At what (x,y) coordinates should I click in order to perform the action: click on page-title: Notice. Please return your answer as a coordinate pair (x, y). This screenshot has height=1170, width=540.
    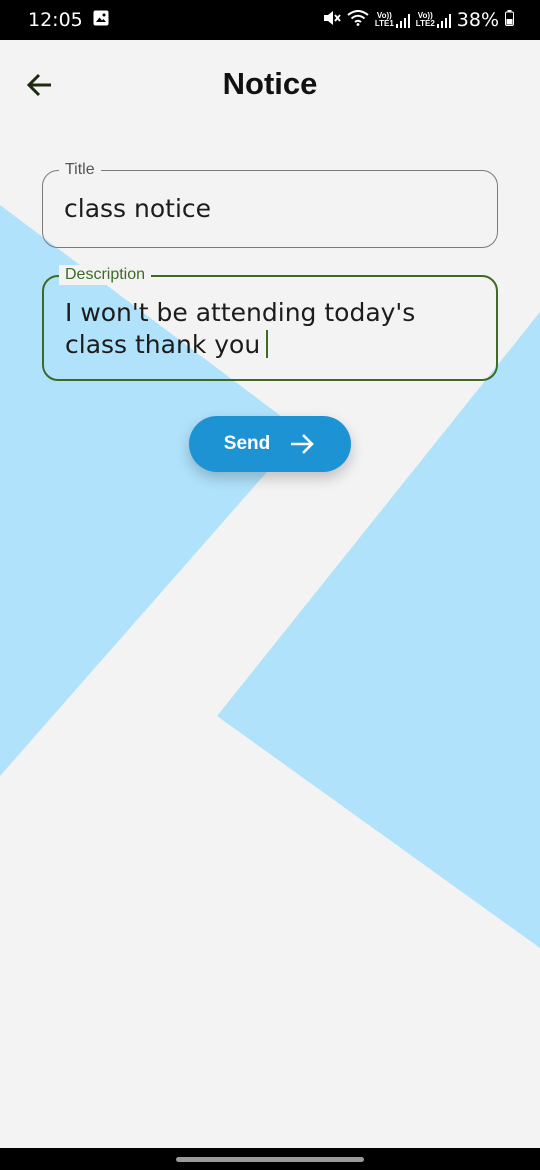
    Looking at the image, I should click on (270, 83).